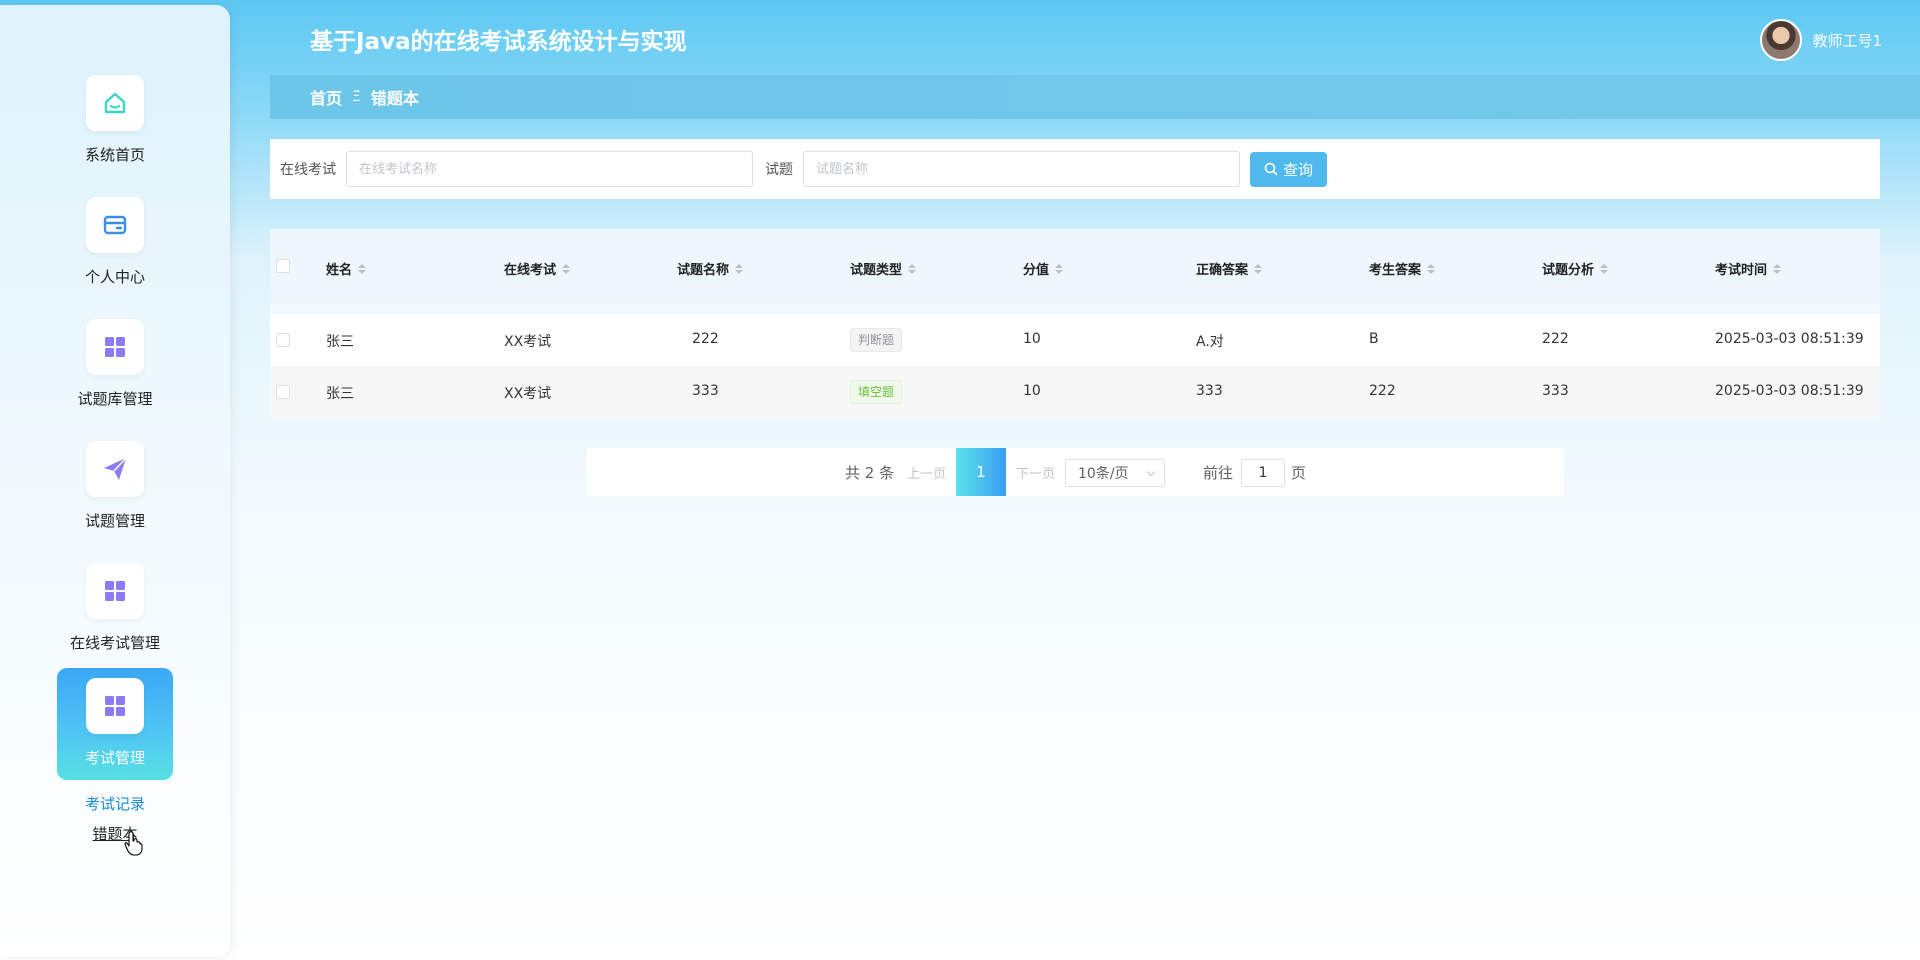 The image size is (1920, 960). What do you see at coordinates (710, 268) in the screenshot?
I see `column-header-question: 试题名称` at bounding box center [710, 268].